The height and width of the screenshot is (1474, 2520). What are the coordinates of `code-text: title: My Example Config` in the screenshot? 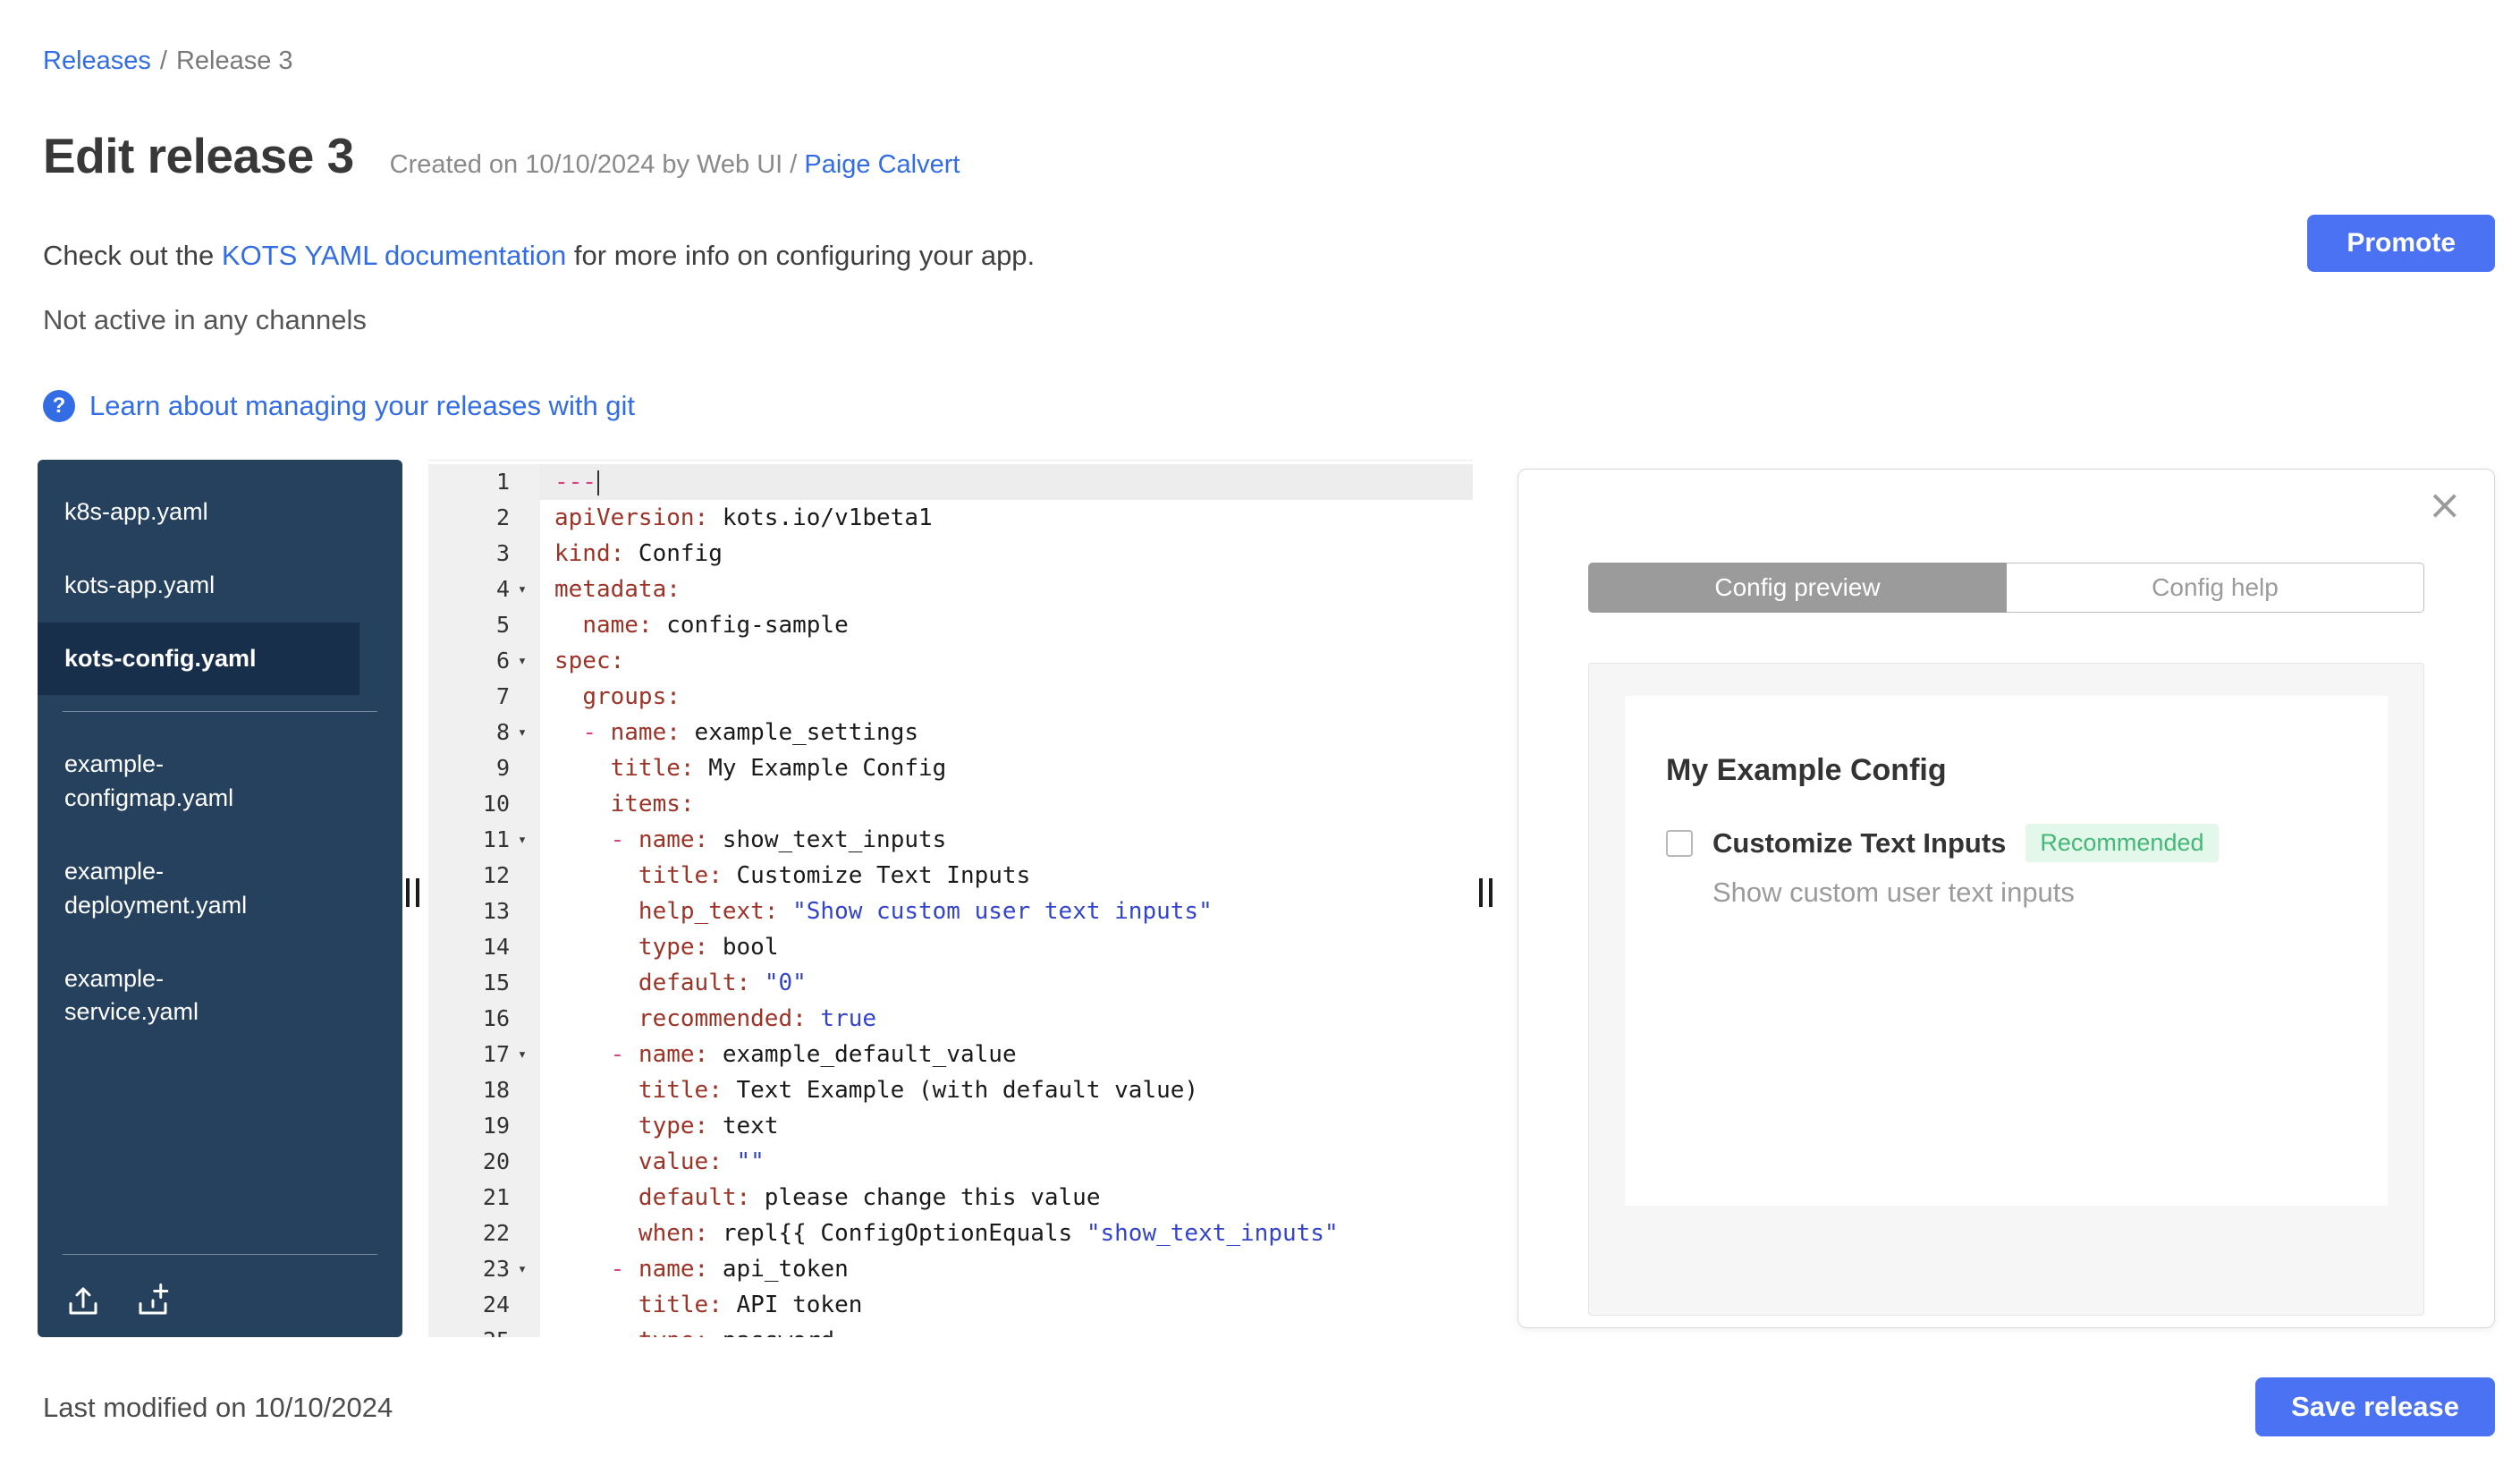 It's located at (778, 768).